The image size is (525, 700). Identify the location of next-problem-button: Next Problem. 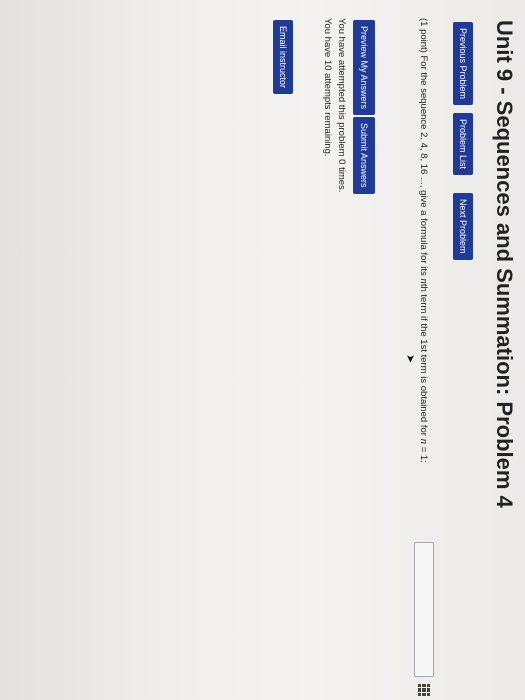
(463, 226).